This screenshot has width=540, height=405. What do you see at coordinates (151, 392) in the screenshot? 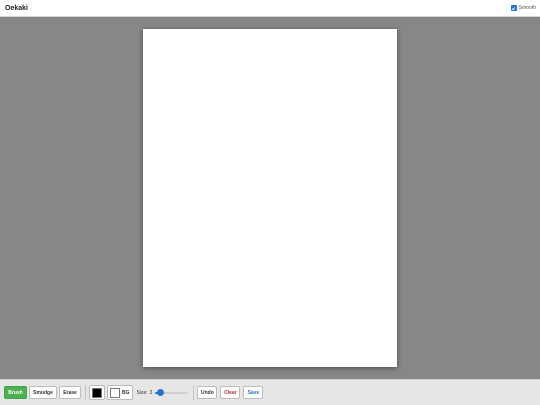
I see `size-value: 3` at bounding box center [151, 392].